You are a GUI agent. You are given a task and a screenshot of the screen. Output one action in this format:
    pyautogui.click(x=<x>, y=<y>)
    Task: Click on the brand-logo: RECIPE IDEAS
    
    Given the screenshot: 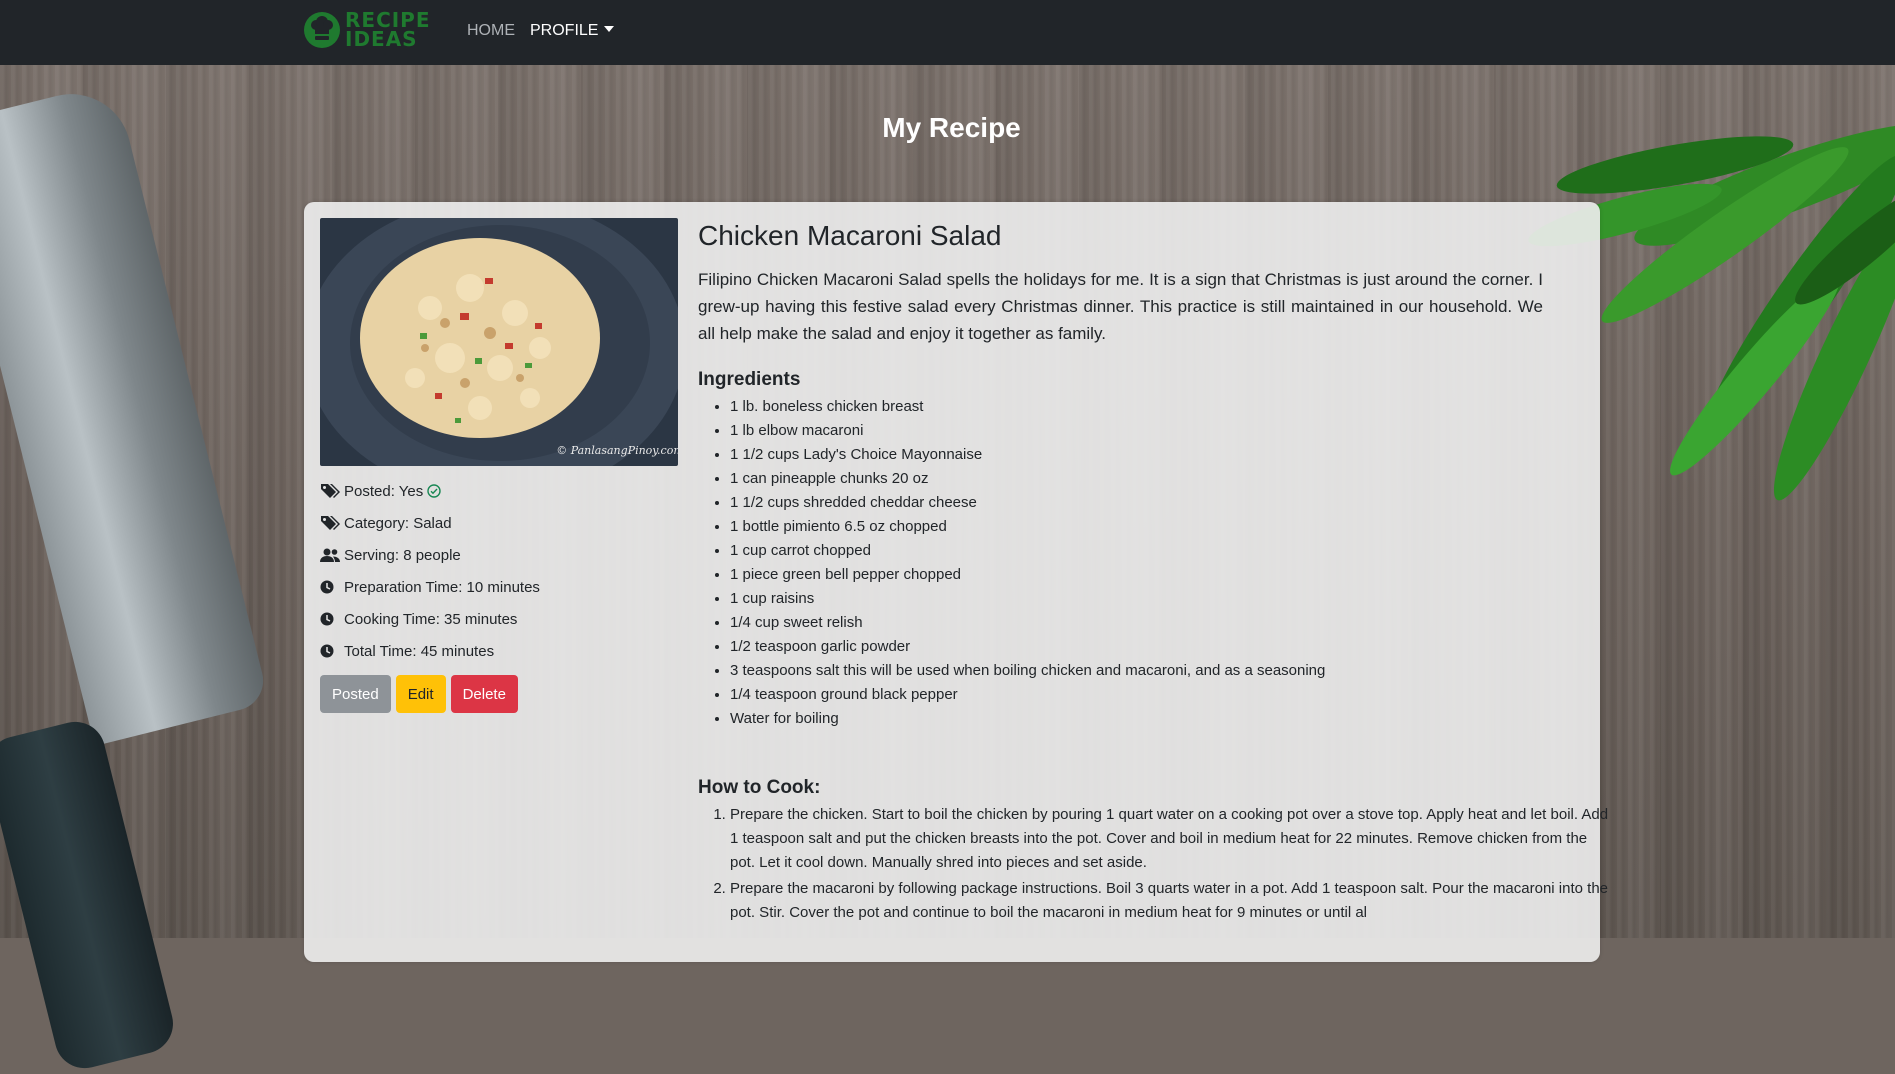 What is the action you would take?
    pyautogui.click(x=367, y=30)
    